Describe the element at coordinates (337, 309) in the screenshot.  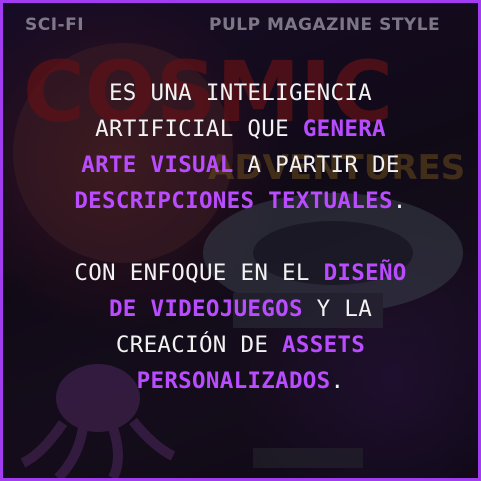
I see `text-segment: Y LA` at that location.